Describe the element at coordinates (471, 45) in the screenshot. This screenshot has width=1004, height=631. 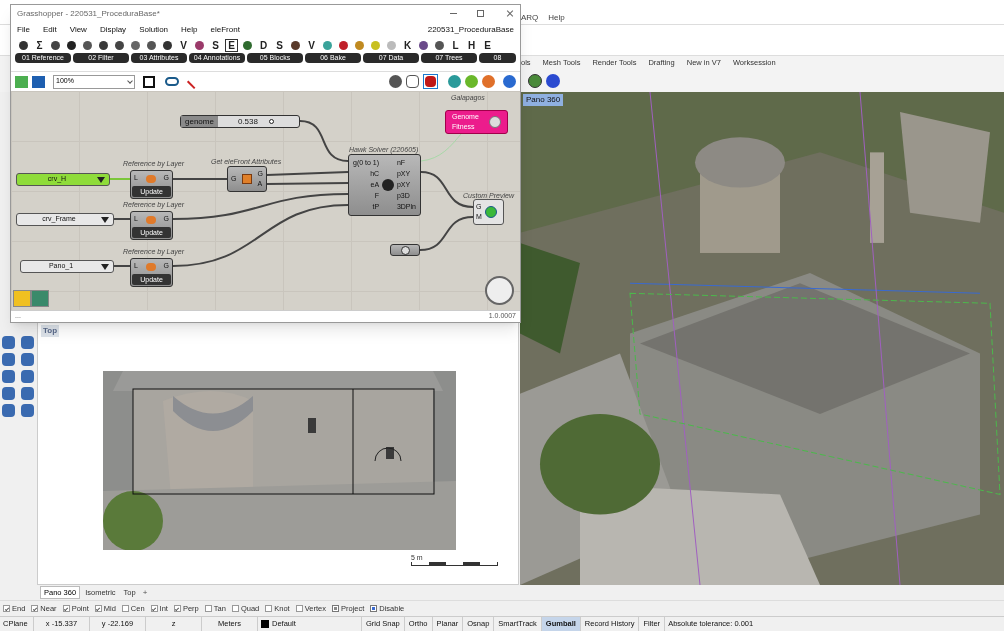
I see `component-tab: H` at that location.